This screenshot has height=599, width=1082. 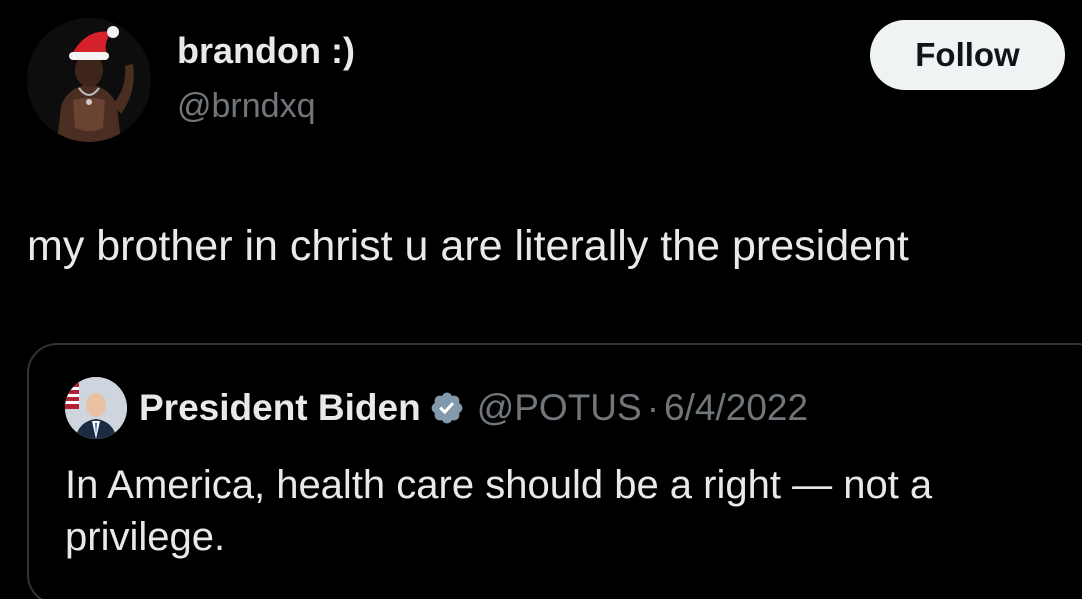 I want to click on quoted-author-handle: @POTUS, so click(x=559, y=408).